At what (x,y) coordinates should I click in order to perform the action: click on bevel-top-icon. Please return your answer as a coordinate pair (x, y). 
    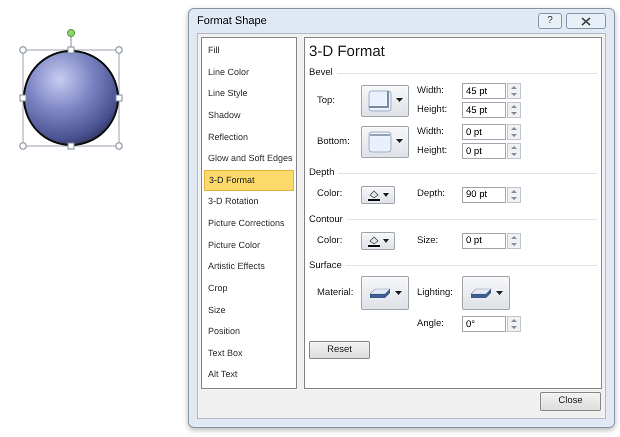
    Looking at the image, I should click on (380, 101).